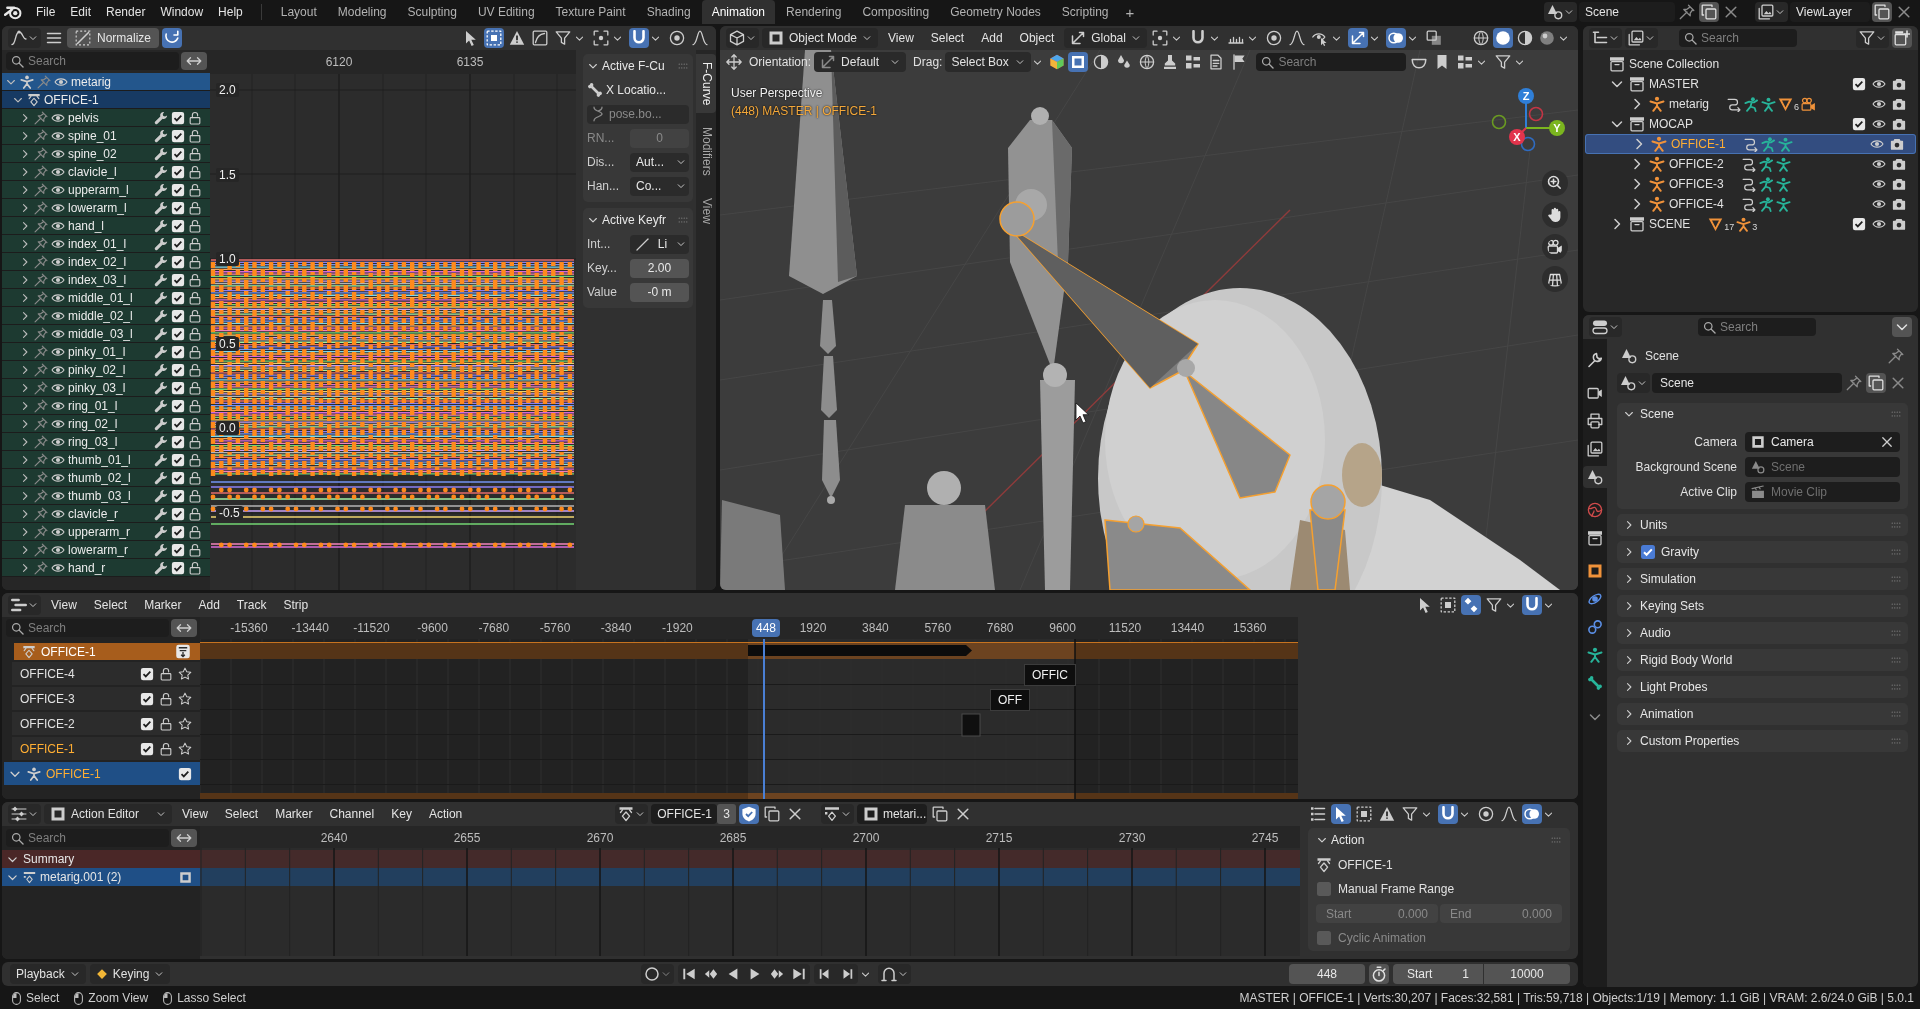 The height and width of the screenshot is (1009, 1920). What do you see at coordinates (1486, 814) in the screenshot?
I see `circle-dot-icon` at bounding box center [1486, 814].